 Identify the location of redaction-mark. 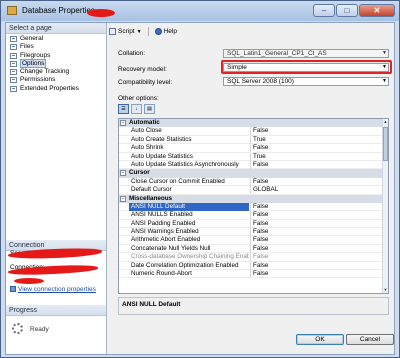
(101, 13).